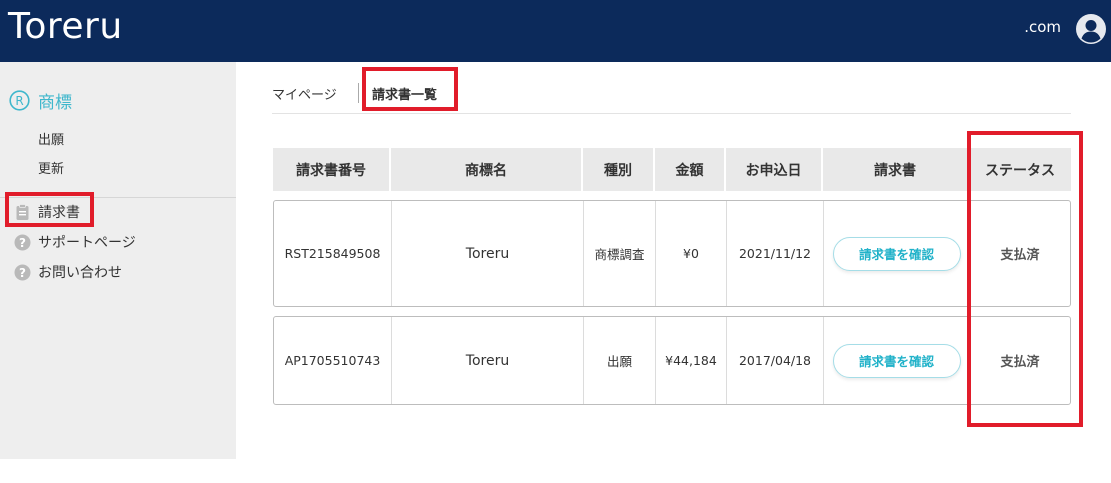 This screenshot has width=1111, height=483. Describe the element at coordinates (690, 169) in the screenshot. I see `column-header-amount: 金額` at that location.